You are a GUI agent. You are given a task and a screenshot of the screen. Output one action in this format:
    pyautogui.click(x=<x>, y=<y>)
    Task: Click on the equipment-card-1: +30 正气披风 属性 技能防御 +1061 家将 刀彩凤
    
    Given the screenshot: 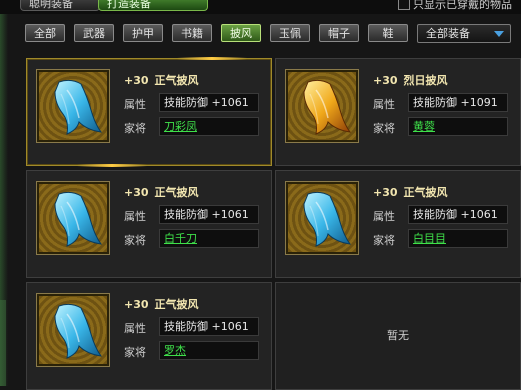 What is the action you would take?
    pyautogui.click(x=149, y=112)
    